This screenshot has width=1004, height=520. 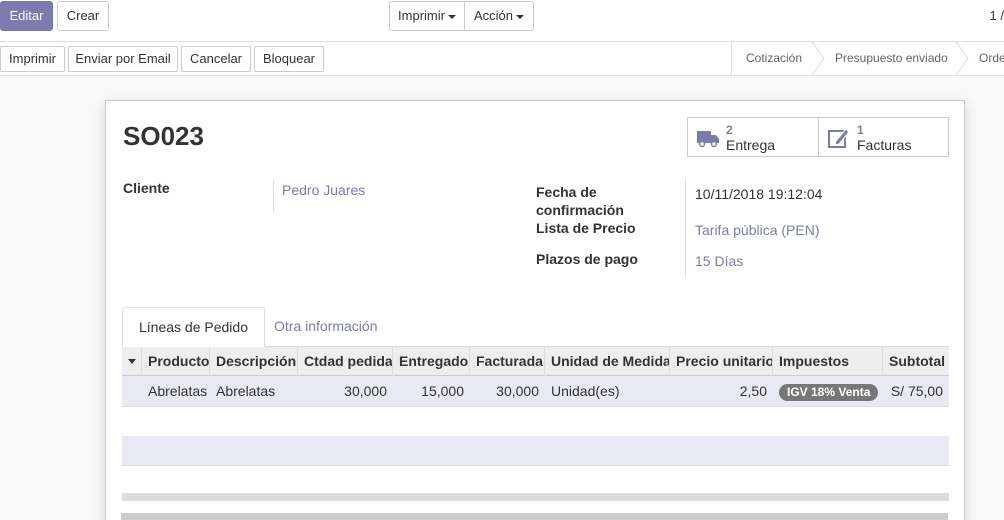 What do you see at coordinates (916, 391) in the screenshot?
I see `cell-subtotal: S/ 75,00` at bounding box center [916, 391].